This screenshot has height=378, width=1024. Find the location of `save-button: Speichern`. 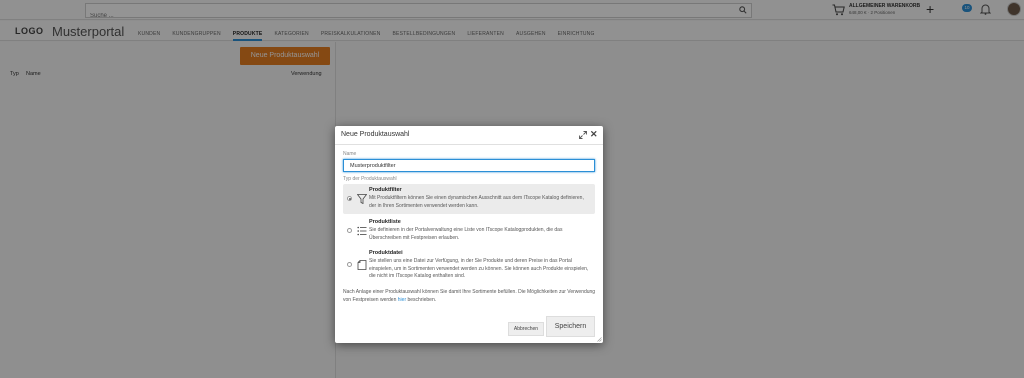

save-button: Speichern is located at coordinates (570, 326).